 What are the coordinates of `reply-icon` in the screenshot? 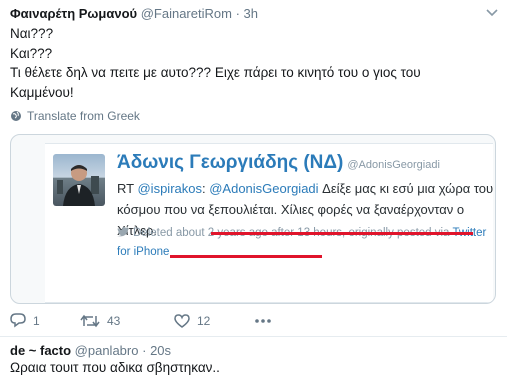 It's located at (18, 320).